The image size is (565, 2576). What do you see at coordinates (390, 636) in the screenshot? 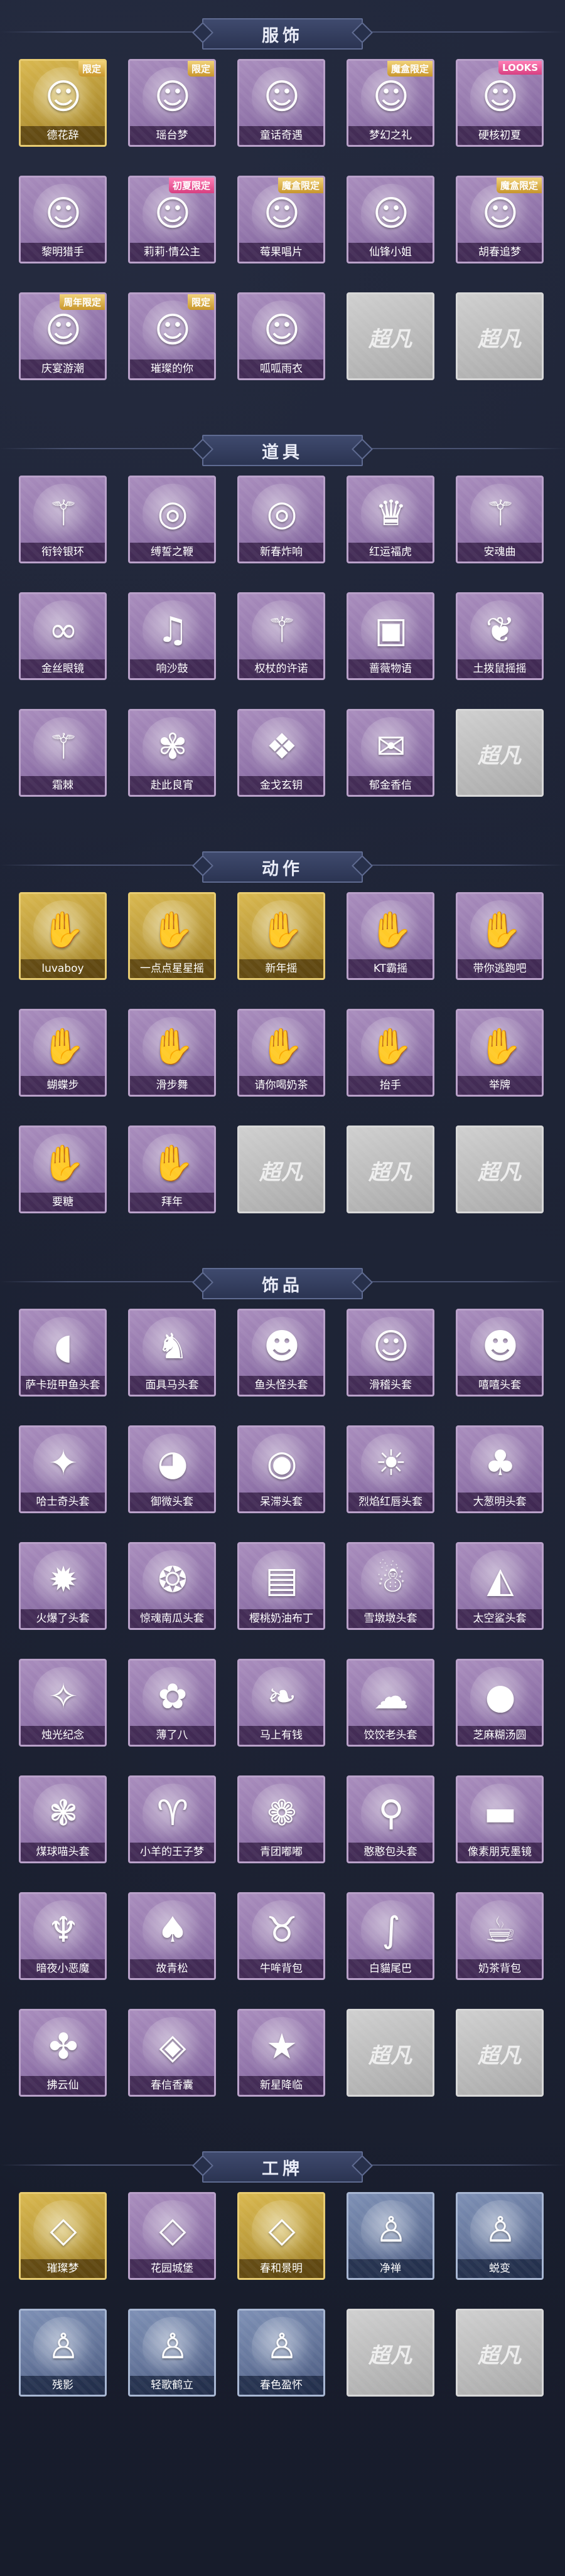
I see `item-card: ▣超凡蔷薇物语` at bounding box center [390, 636].